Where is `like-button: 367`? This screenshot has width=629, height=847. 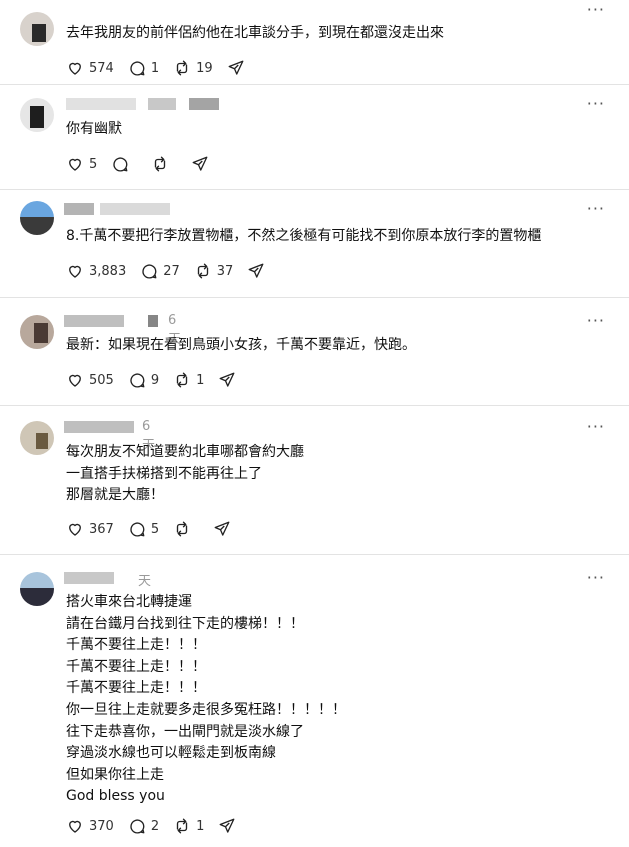
like-button: 367 is located at coordinates (90, 529).